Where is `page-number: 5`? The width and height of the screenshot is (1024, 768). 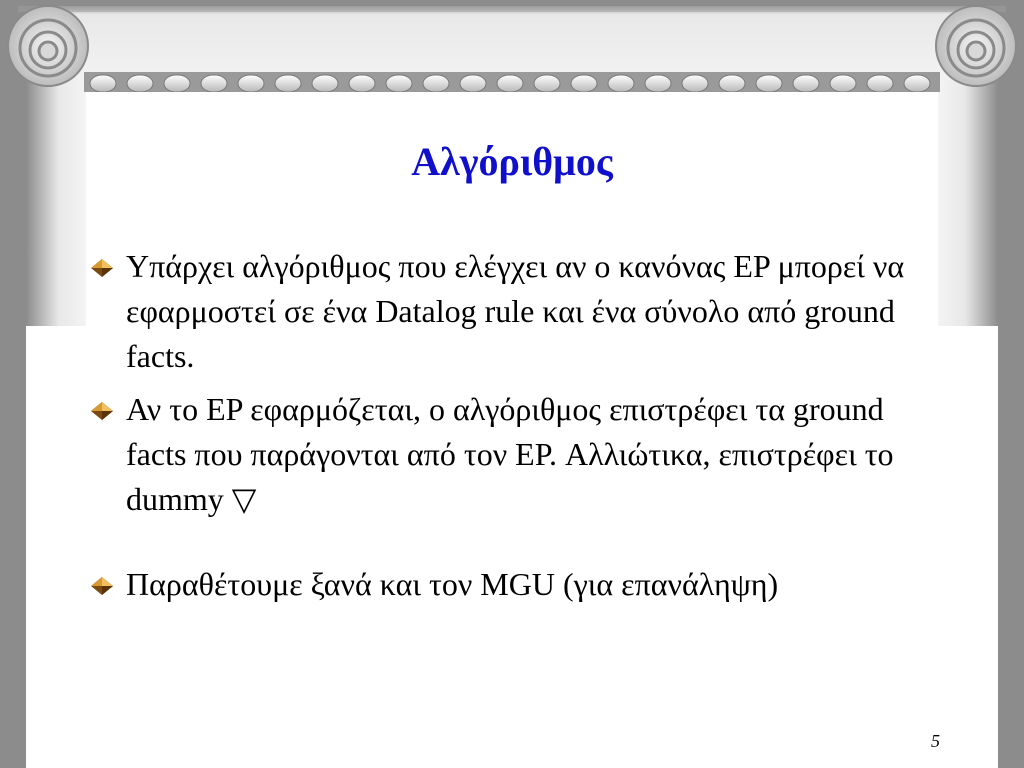 page-number: 5 is located at coordinates (935, 741).